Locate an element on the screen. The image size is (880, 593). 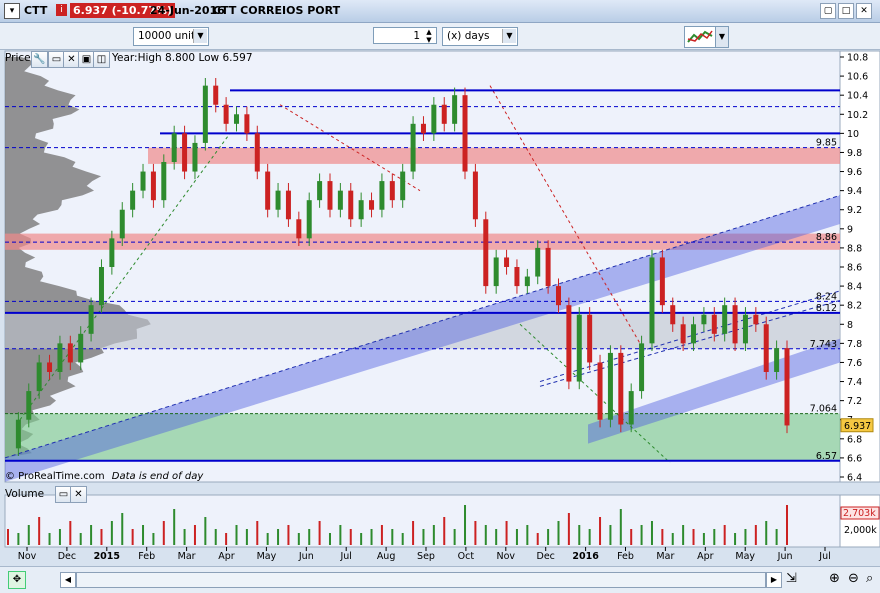
restore-window-button: ▢ is located at coordinates (828, 11).